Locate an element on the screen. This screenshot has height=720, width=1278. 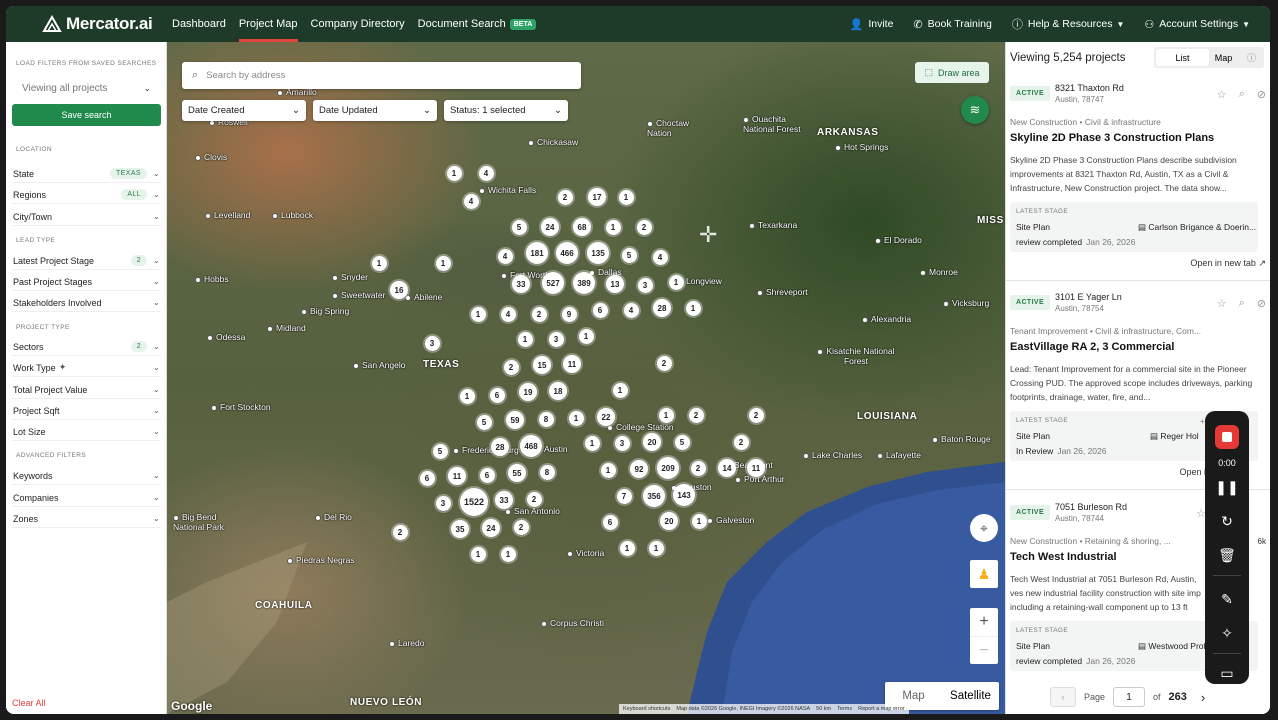
pause-button: ❚❚ is located at coordinates (1227, 487).